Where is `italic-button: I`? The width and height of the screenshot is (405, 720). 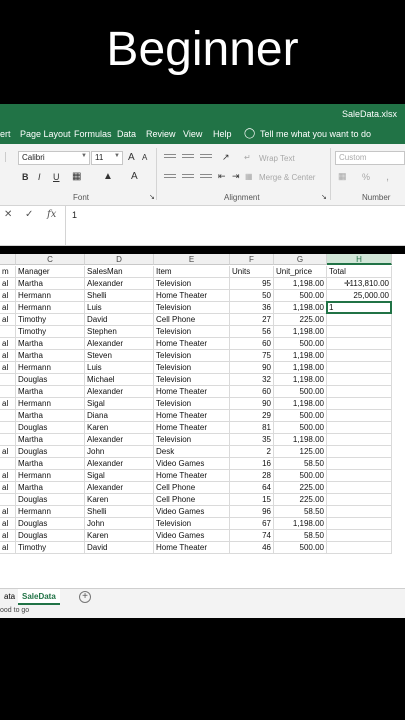 italic-button: I is located at coordinates (39, 177).